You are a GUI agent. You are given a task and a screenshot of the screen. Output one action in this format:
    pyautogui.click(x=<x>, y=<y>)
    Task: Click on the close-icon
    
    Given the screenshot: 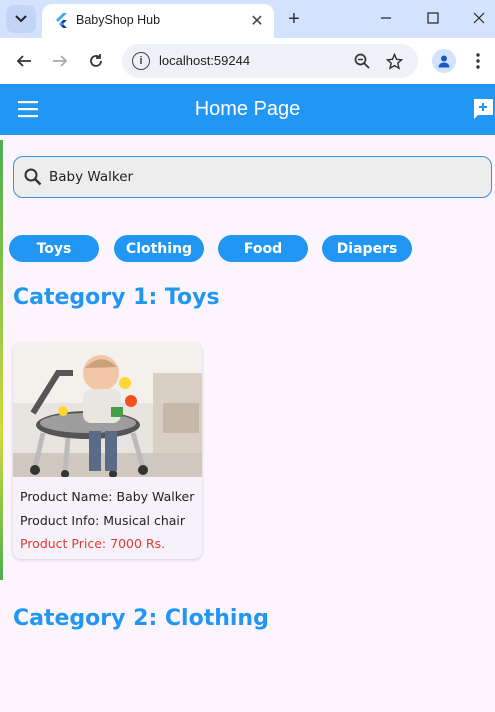 What is the action you would take?
    pyautogui.click(x=479, y=18)
    